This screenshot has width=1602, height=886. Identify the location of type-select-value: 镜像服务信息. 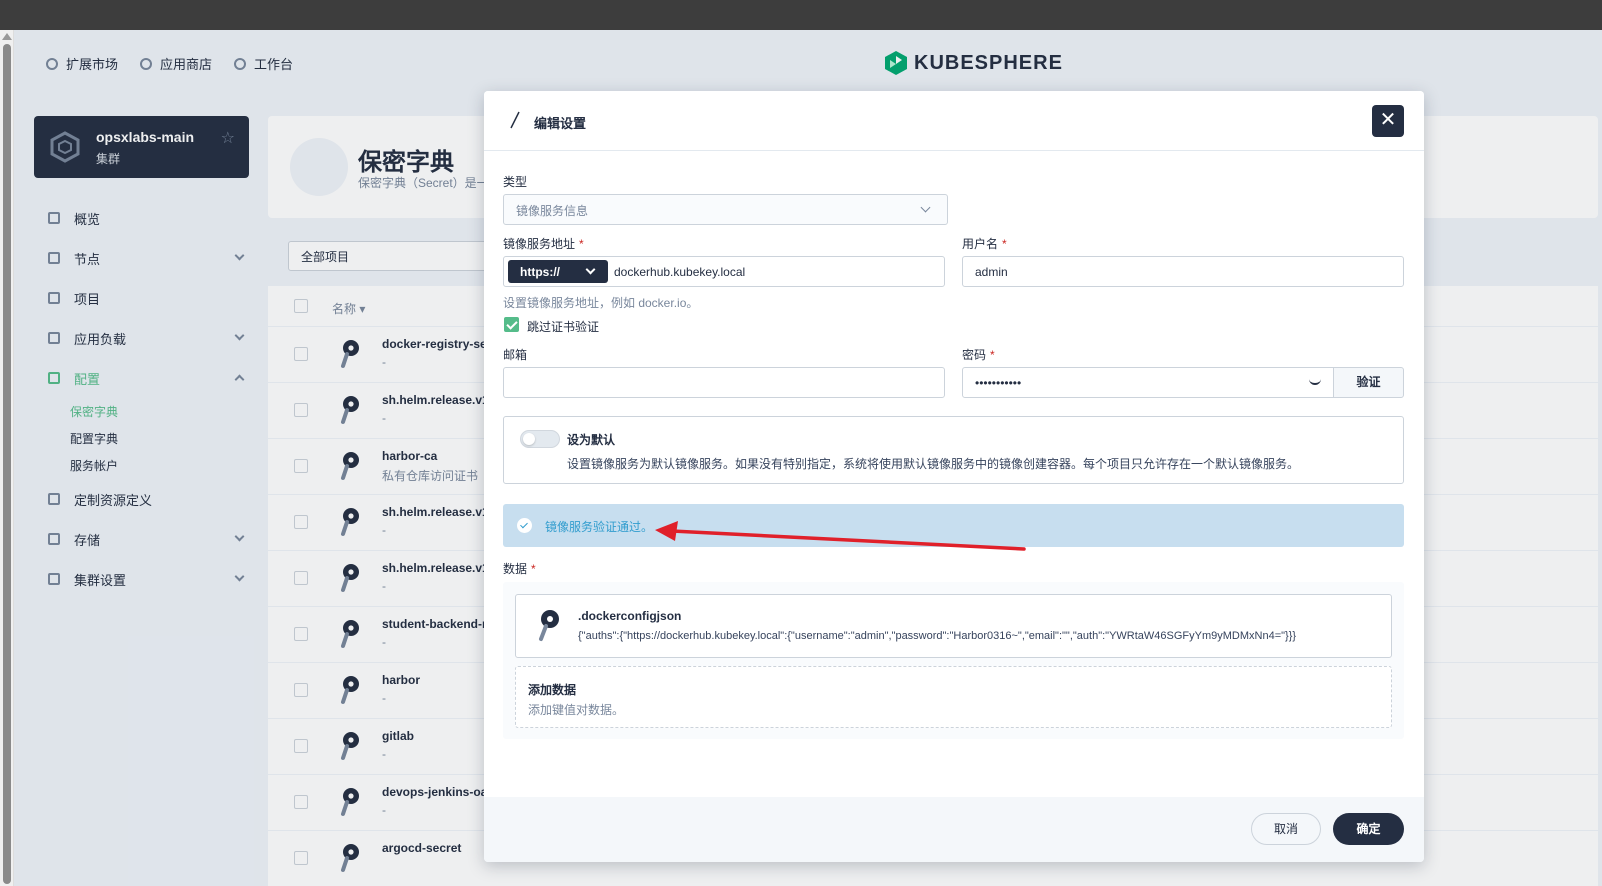
(552, 211).